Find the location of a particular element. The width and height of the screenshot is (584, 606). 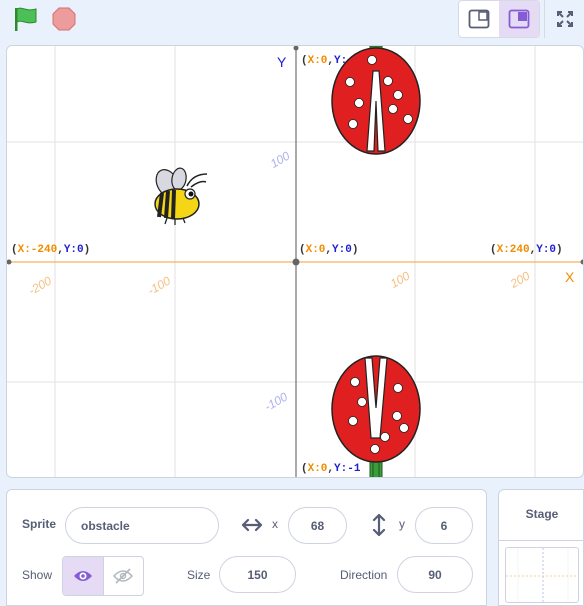

tick-y-neg100: -100 is located at coordinates (276, 401).